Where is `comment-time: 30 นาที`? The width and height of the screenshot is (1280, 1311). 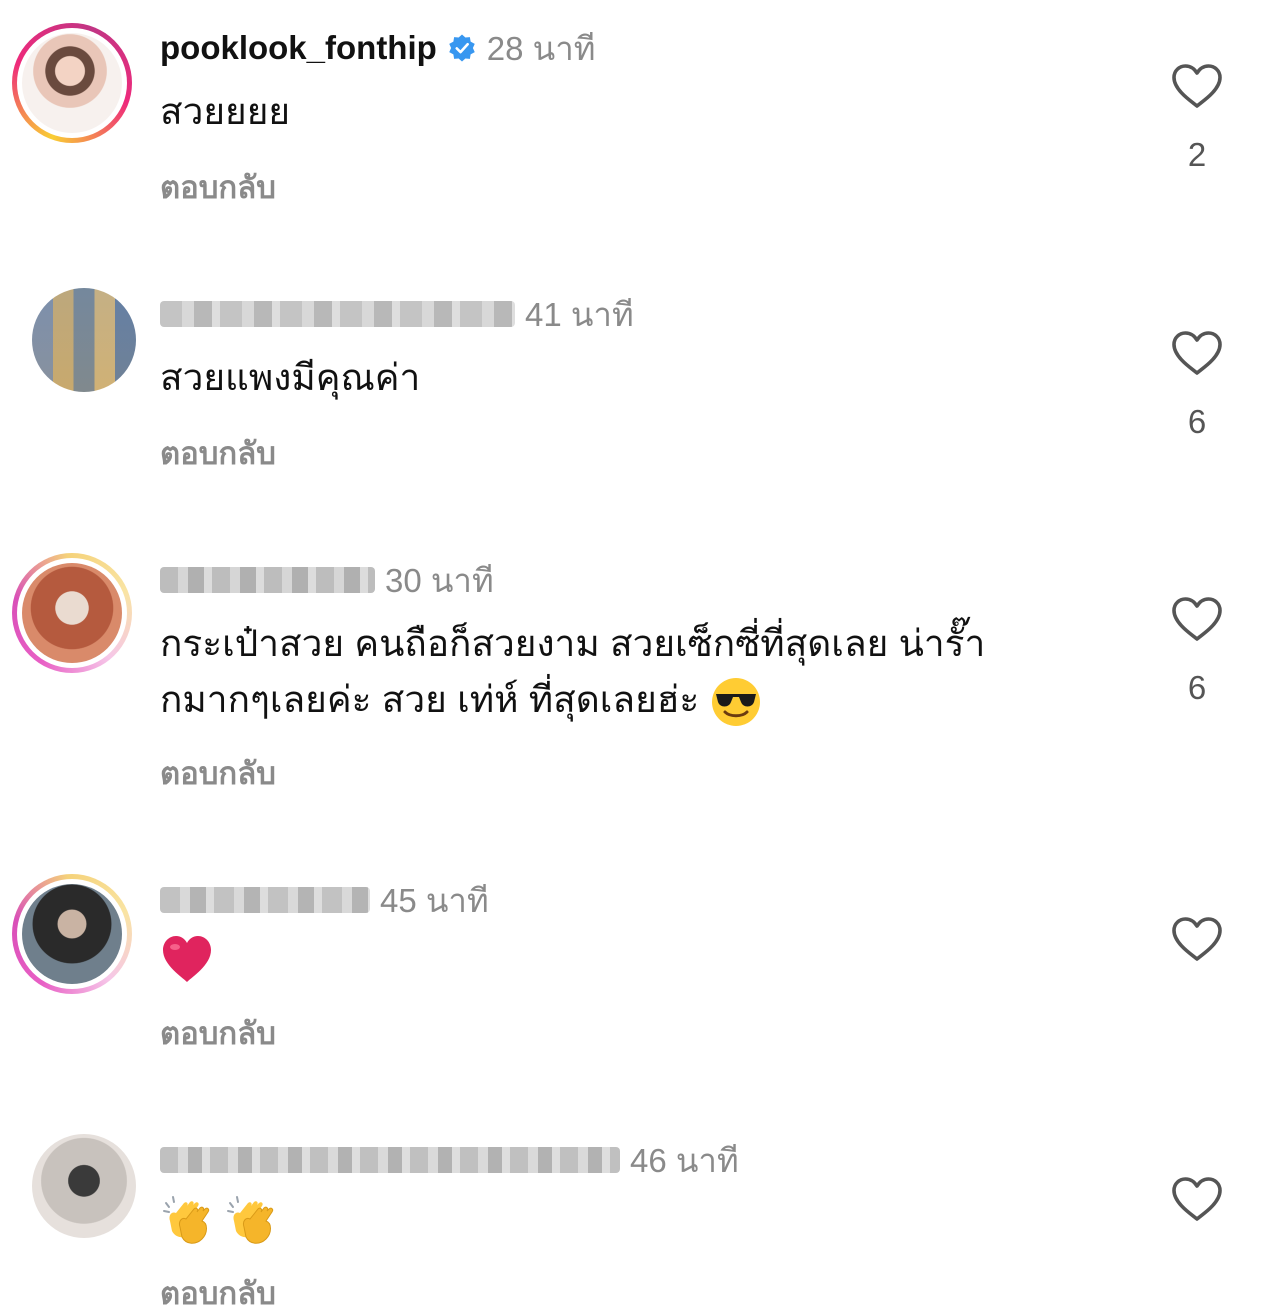 comment-time: 30 นาที is located at coordinates (439, 580).